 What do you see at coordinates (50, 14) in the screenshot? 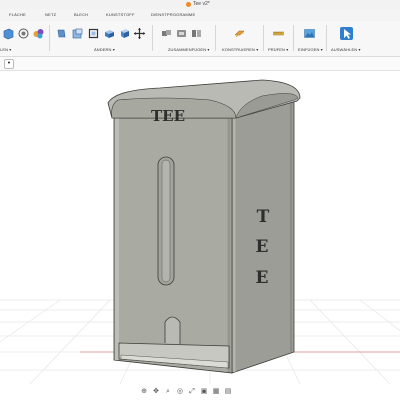
I see `tab-netz: NETZ` at bounding box center [50, 14].